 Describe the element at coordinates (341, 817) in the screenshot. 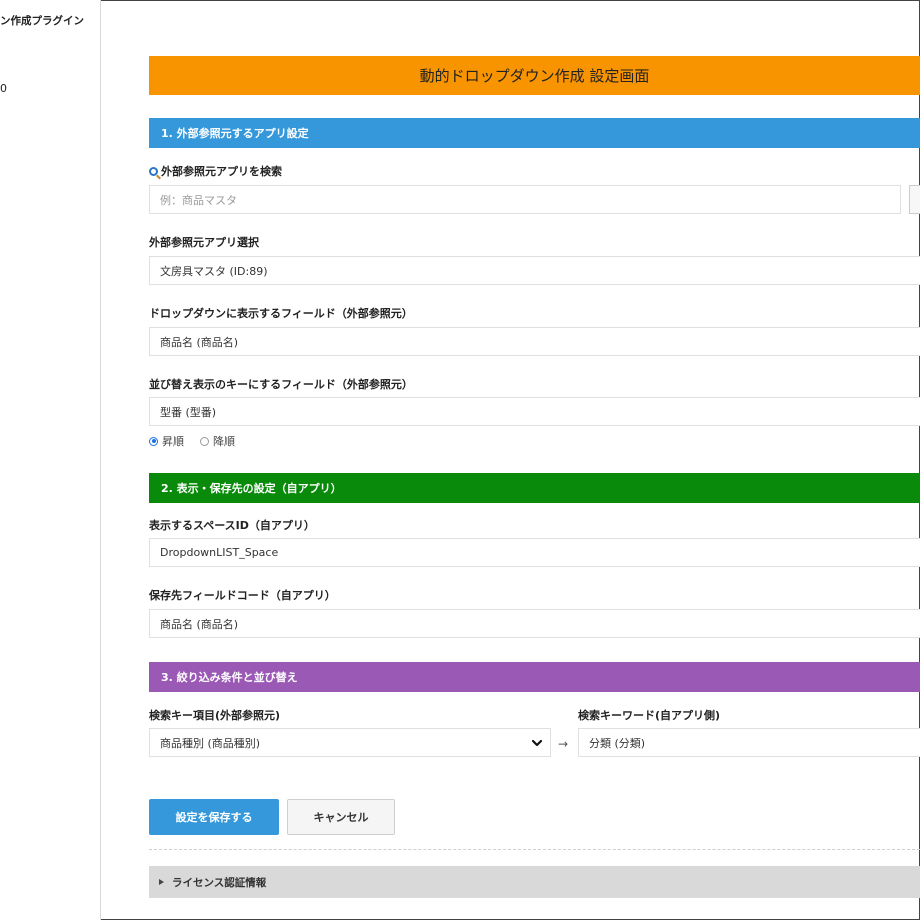

I see `cancel-button: キャンセル` at that location.